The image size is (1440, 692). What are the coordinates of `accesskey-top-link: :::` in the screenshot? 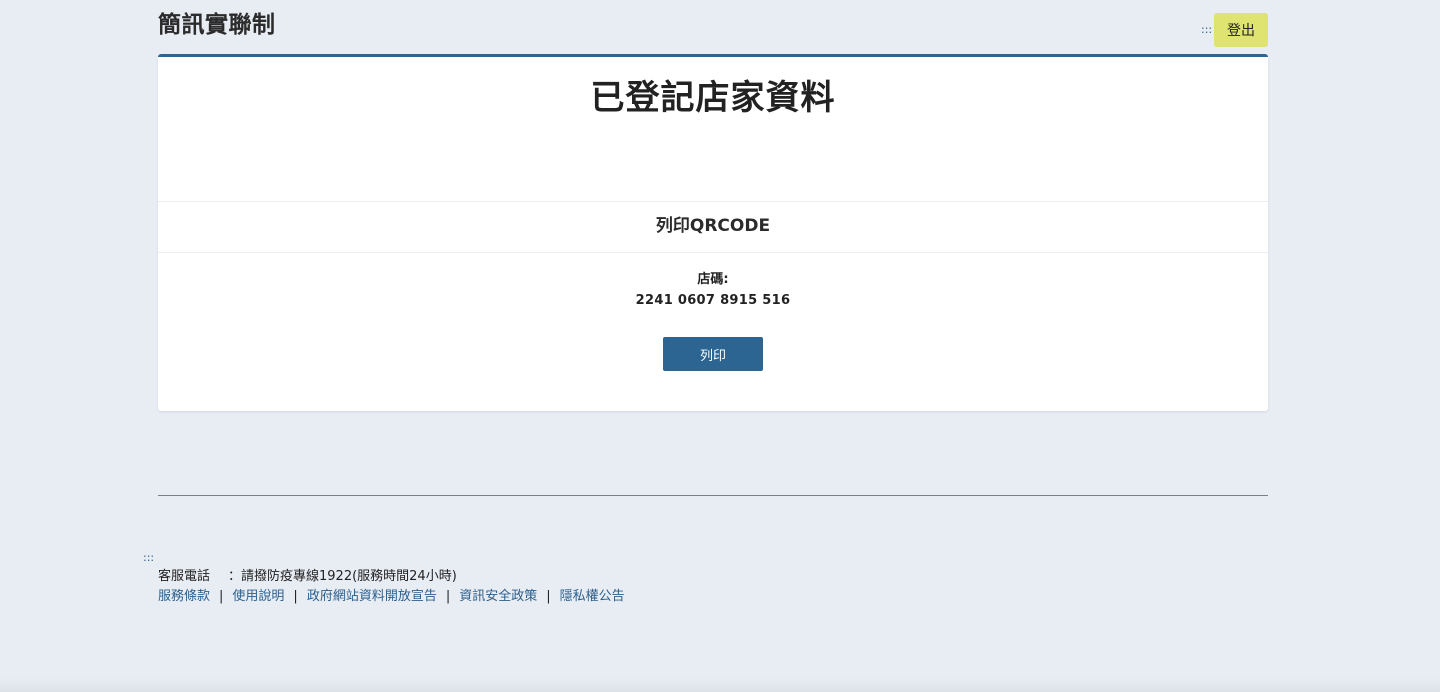 It's located at (1206, 30).